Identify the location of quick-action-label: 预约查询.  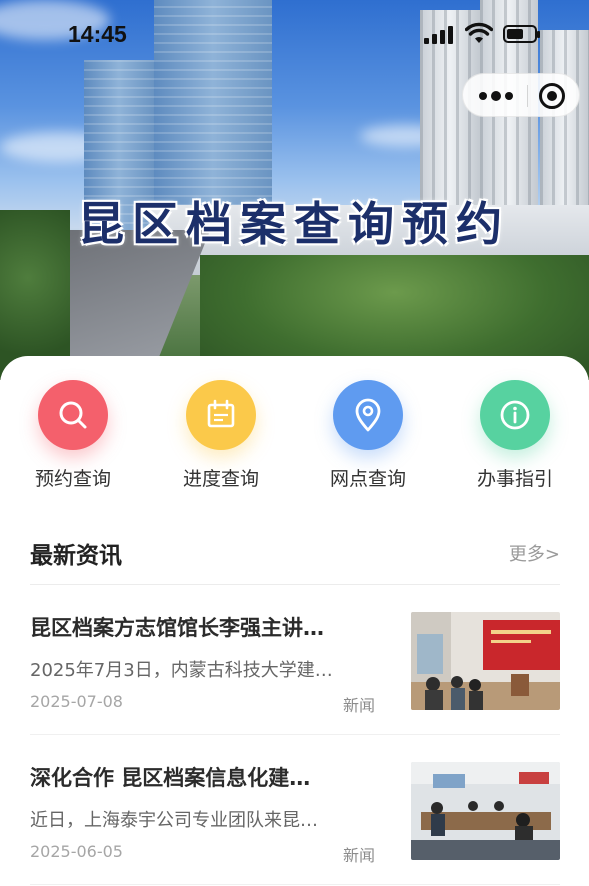
(72, 479).